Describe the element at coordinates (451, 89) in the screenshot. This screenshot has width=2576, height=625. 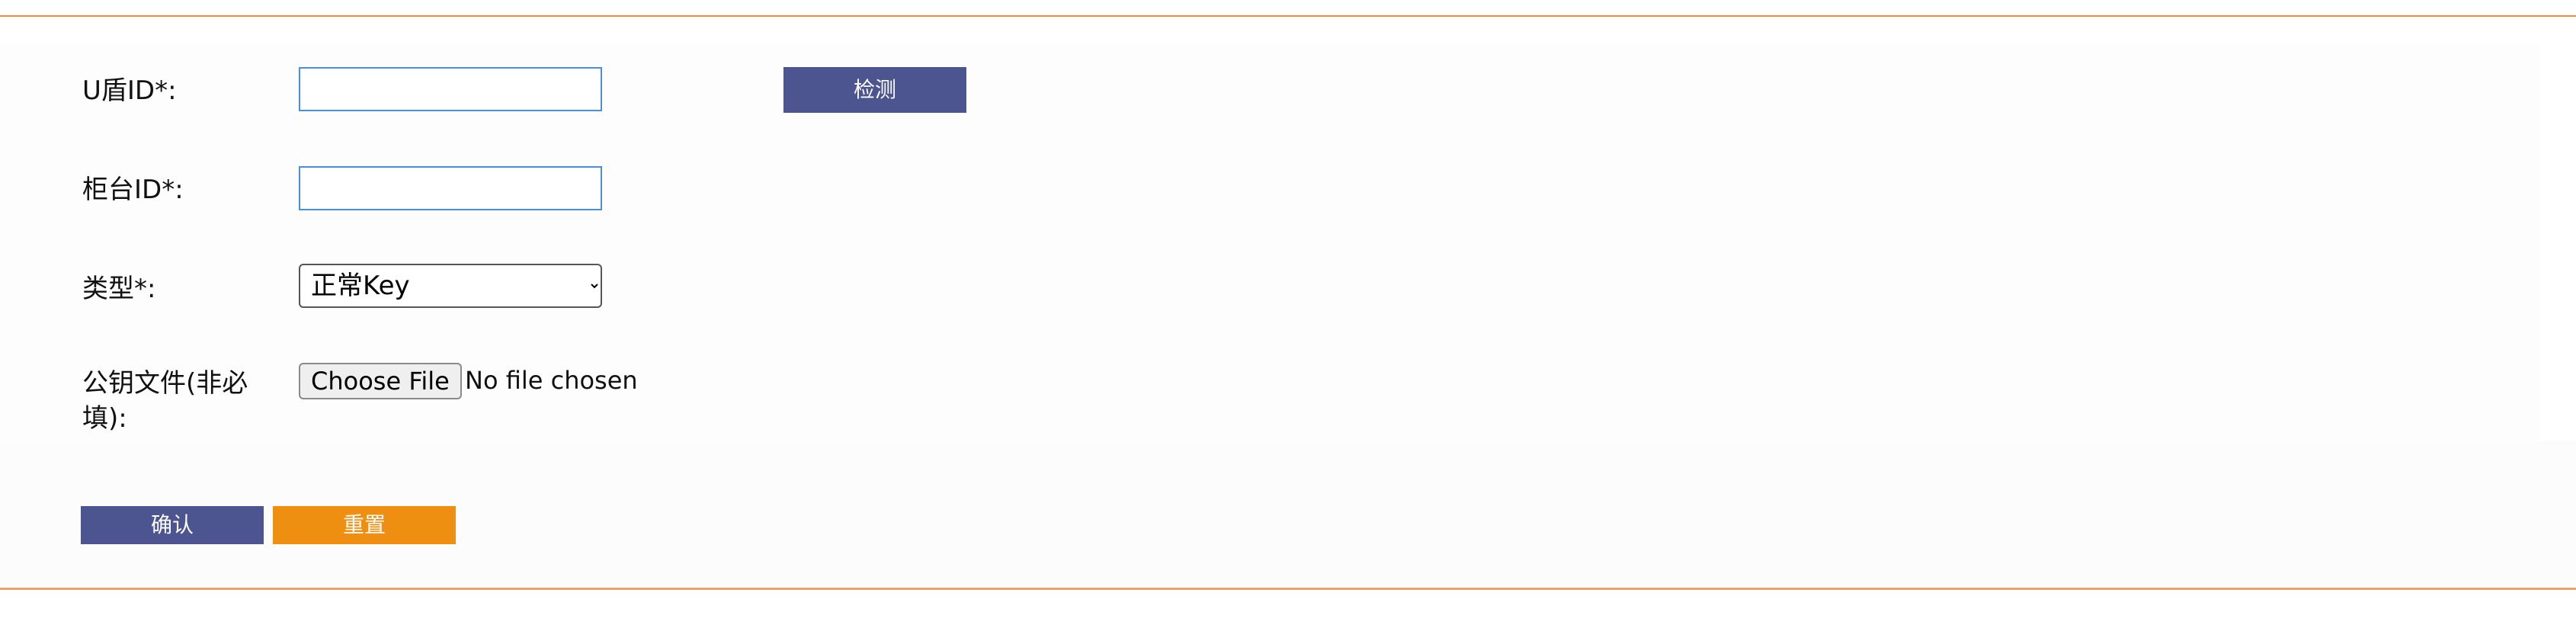
I see `ukey-id-input` at that location.